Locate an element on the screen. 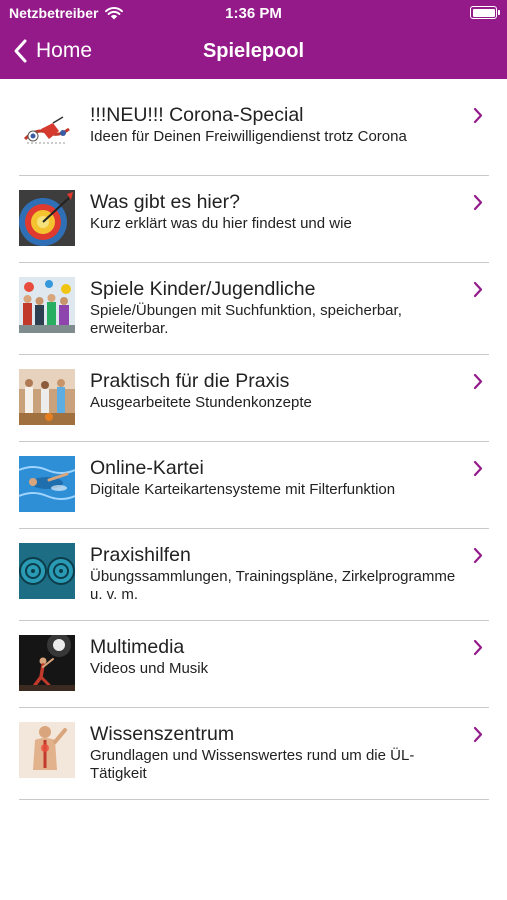  dancer-thumbnail is located at coordinates (47, 663).